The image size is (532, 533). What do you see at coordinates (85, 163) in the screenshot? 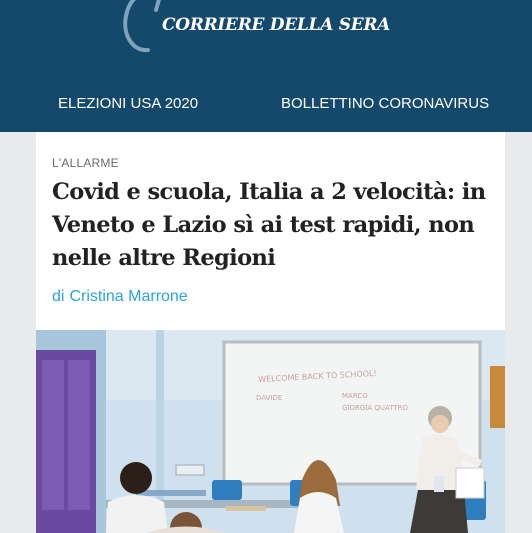
I see `article-kicker: L'ALLARME` at bounding box center [85, 163].